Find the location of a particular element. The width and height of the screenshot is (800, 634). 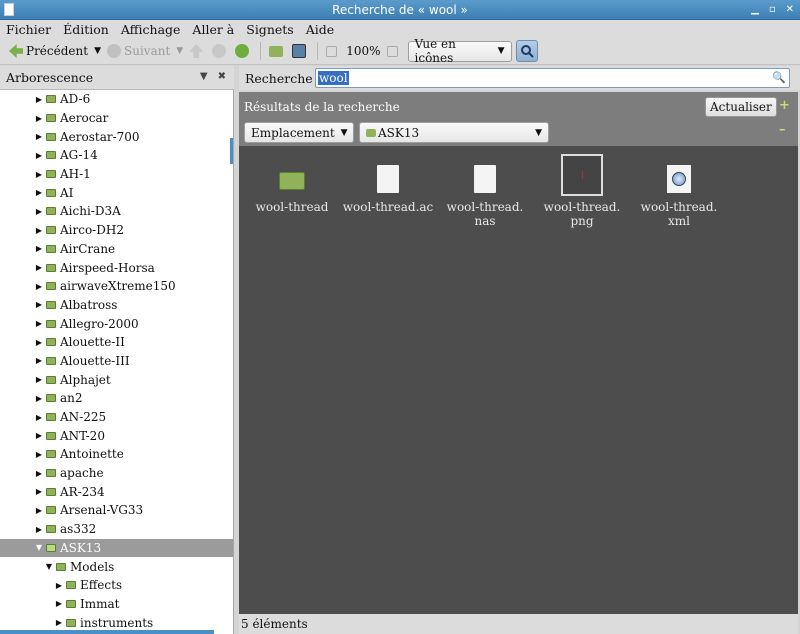

remove-criterion-icon: – is located at coordinates (782, 129).